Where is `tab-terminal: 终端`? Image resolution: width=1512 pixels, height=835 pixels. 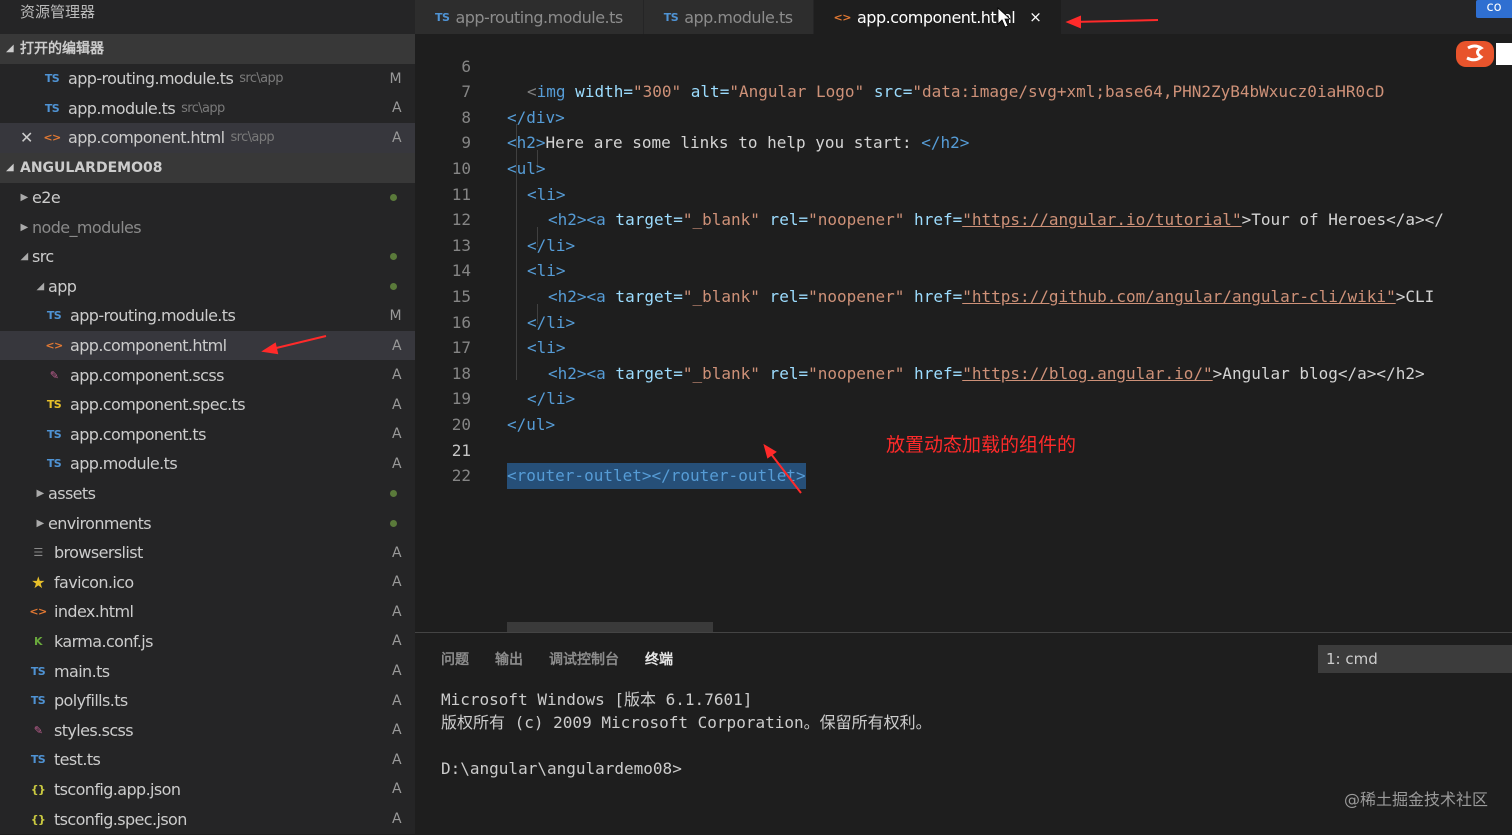 tab-terminal: 终端 is located at coordinates (659, 659).